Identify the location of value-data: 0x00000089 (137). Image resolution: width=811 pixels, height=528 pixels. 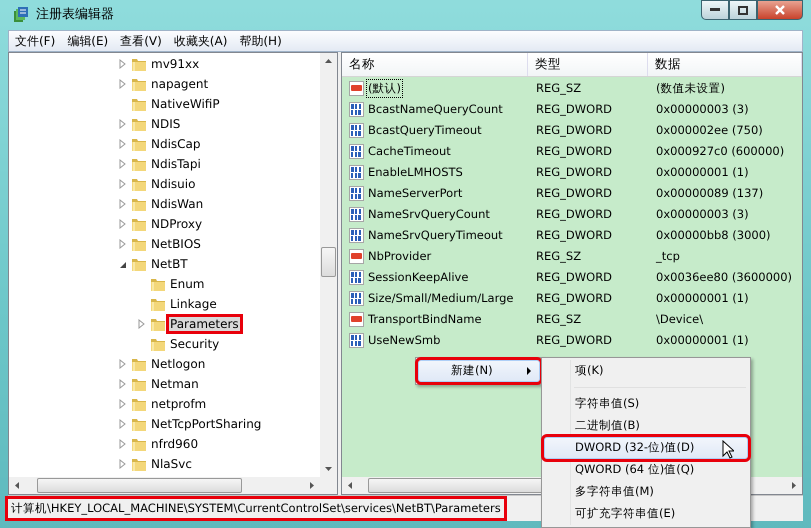
(709, 193).